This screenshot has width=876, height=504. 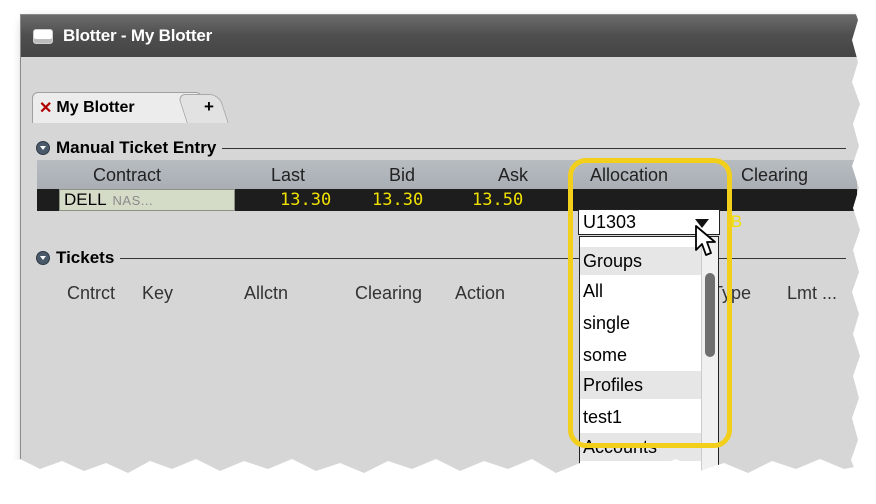 I want to click on tab-label: My Blotter, so click(x=95, y=107).